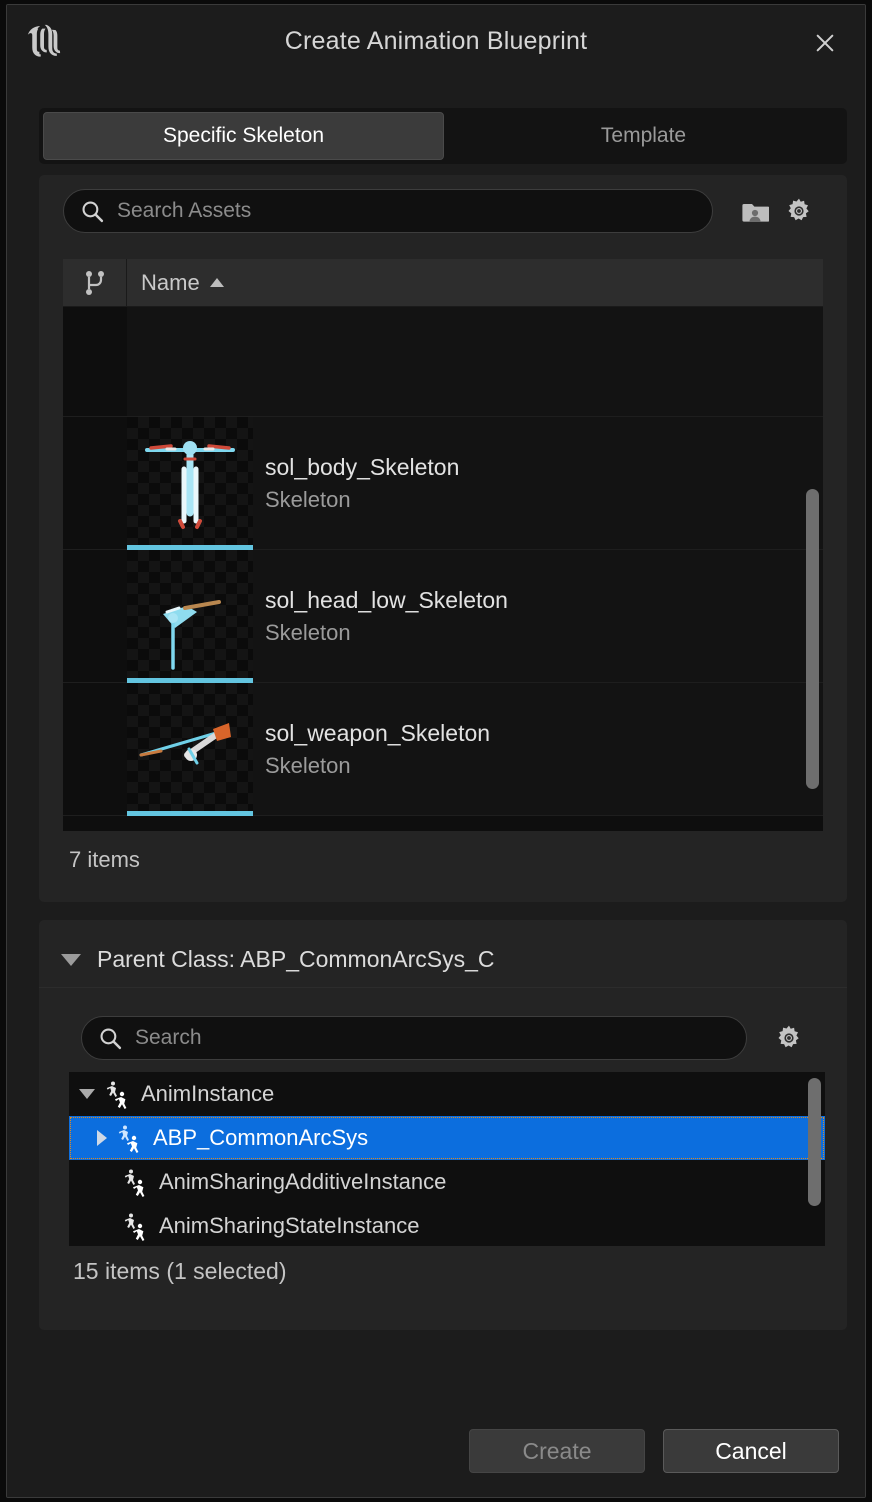 This screenshot has height=1502, width=872. I want to click on private-collections-folder-icon, so click(755, 211).